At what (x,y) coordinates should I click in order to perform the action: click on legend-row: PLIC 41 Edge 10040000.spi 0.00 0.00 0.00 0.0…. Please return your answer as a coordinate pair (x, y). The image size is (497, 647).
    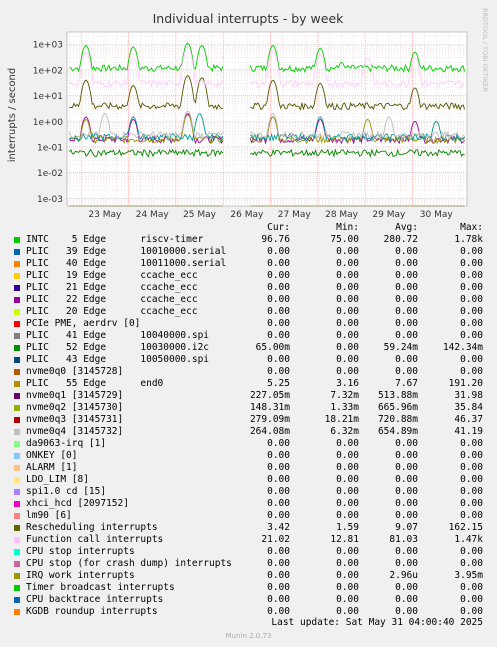
    Looking at the image, I should click on (248, 336).